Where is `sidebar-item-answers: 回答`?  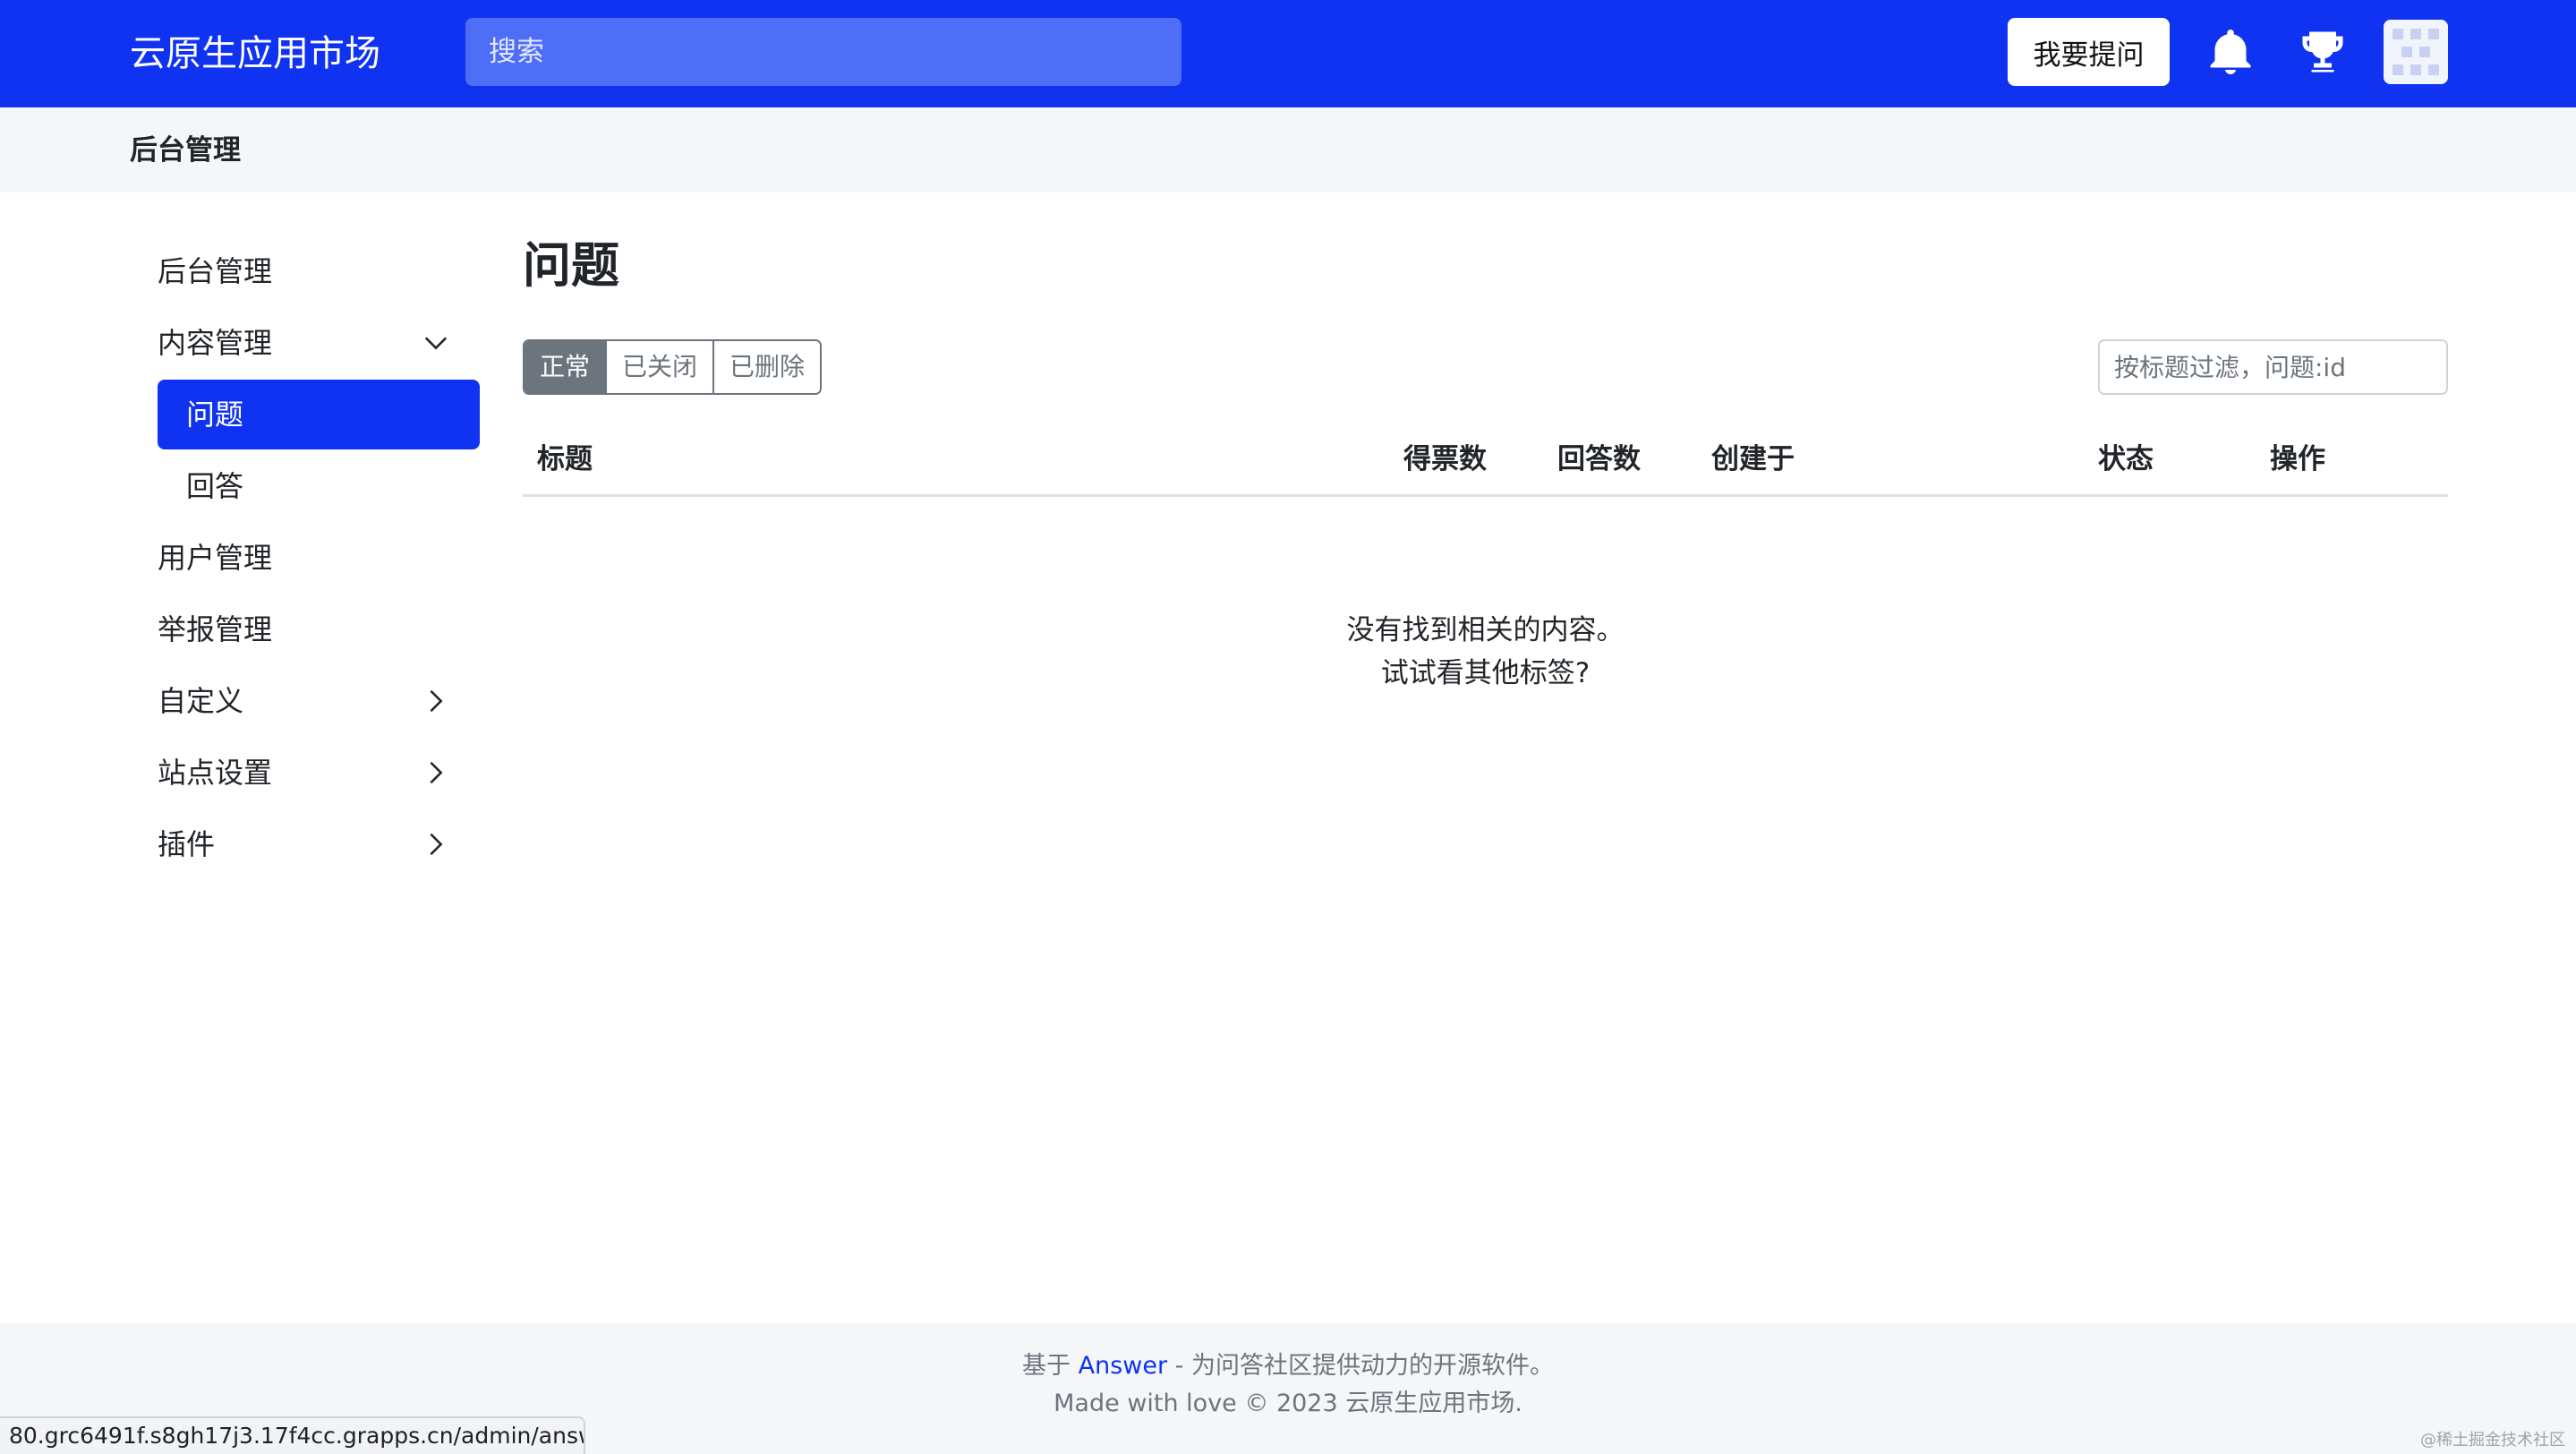 sidebar-item-answers: 回答 is located at coordinates (319, 486).